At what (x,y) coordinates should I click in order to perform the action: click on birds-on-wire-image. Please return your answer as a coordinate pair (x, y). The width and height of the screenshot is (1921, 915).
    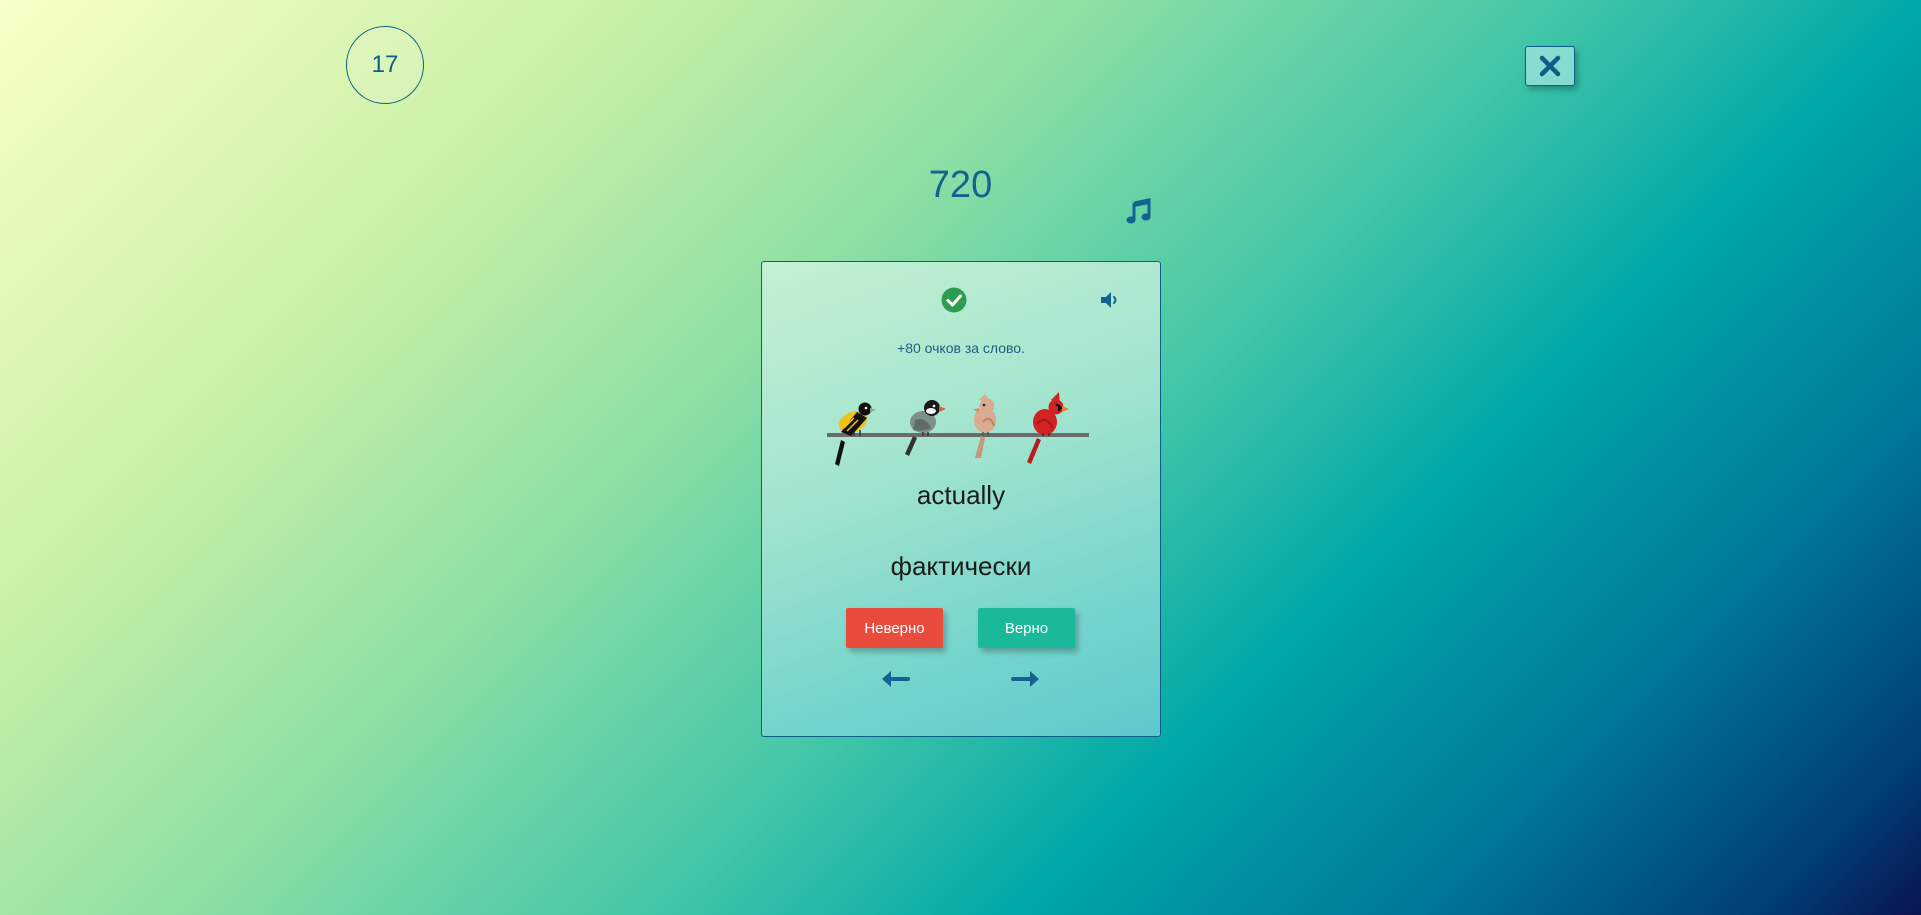
    Looking at the image, I should click on (958, 429).